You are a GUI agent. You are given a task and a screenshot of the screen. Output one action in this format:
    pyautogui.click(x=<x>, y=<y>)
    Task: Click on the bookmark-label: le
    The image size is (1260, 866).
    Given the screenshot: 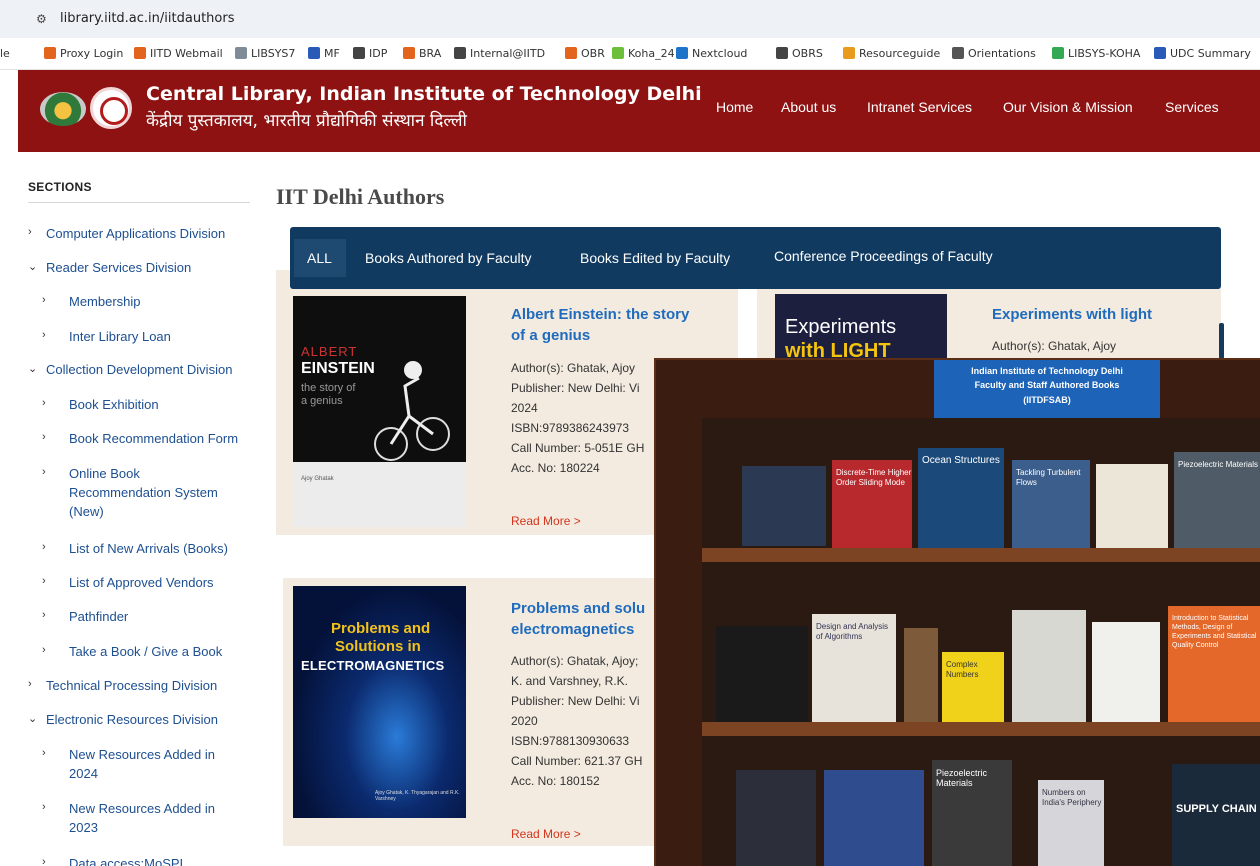 What is the action you would take?
    pyautogui.click(x=5, y=53)
    